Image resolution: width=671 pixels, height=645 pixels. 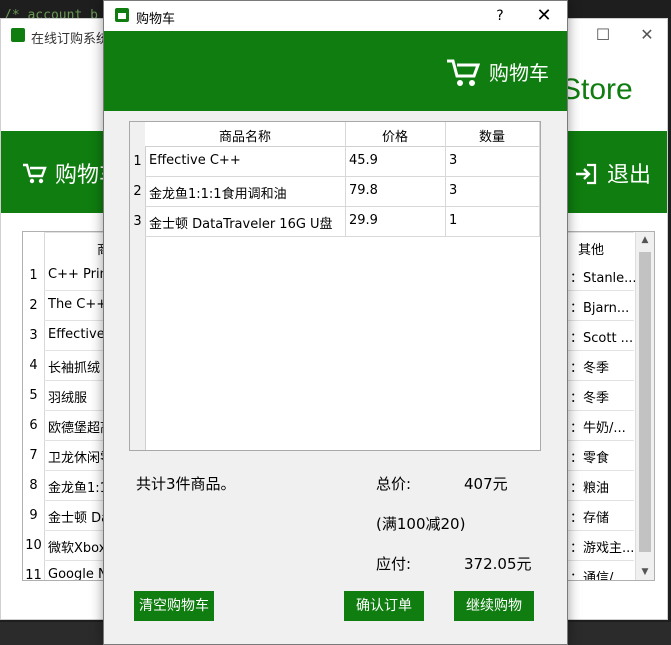 I want to click on row-other: ：粮油, so click(x=590, y=488).